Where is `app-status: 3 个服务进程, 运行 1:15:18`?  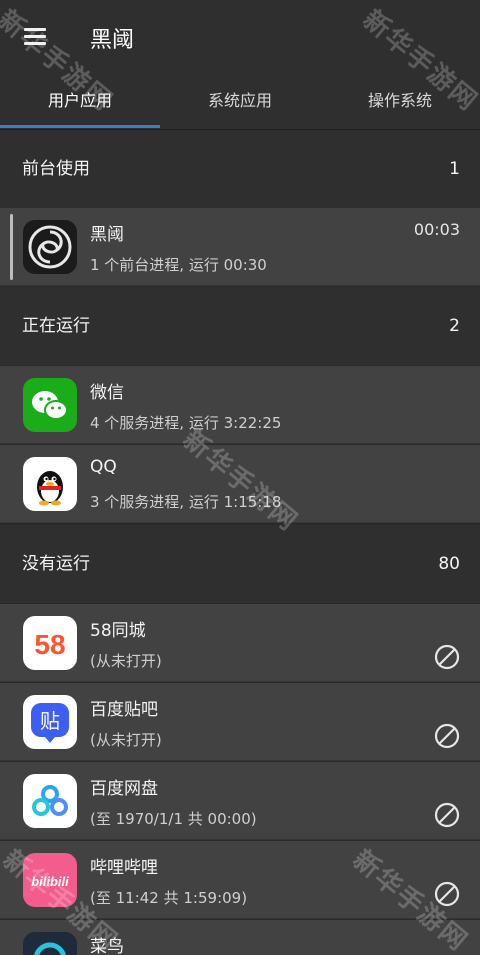
app-status: 3 个服务进程, 运行 1:15:18 is located at coordinates (186, 502).